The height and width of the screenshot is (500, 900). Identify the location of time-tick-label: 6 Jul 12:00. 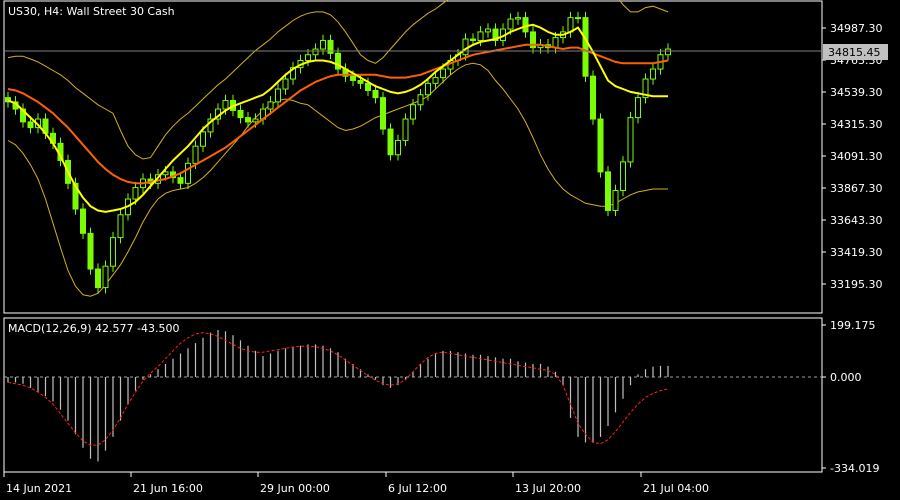
(417, 488).